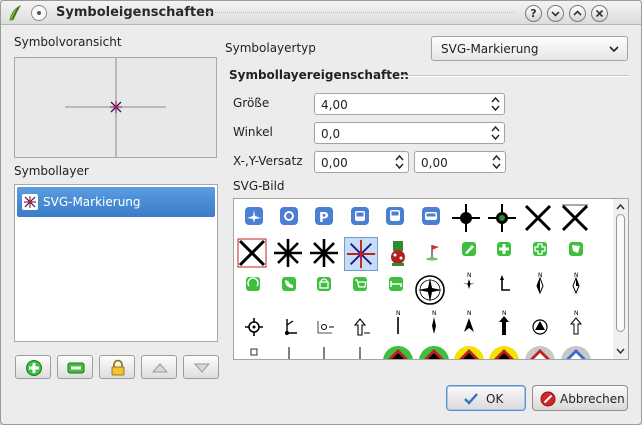 The width and height of the screenshot is (642, 425). I want to click on move-up-button, so click(159, 367).